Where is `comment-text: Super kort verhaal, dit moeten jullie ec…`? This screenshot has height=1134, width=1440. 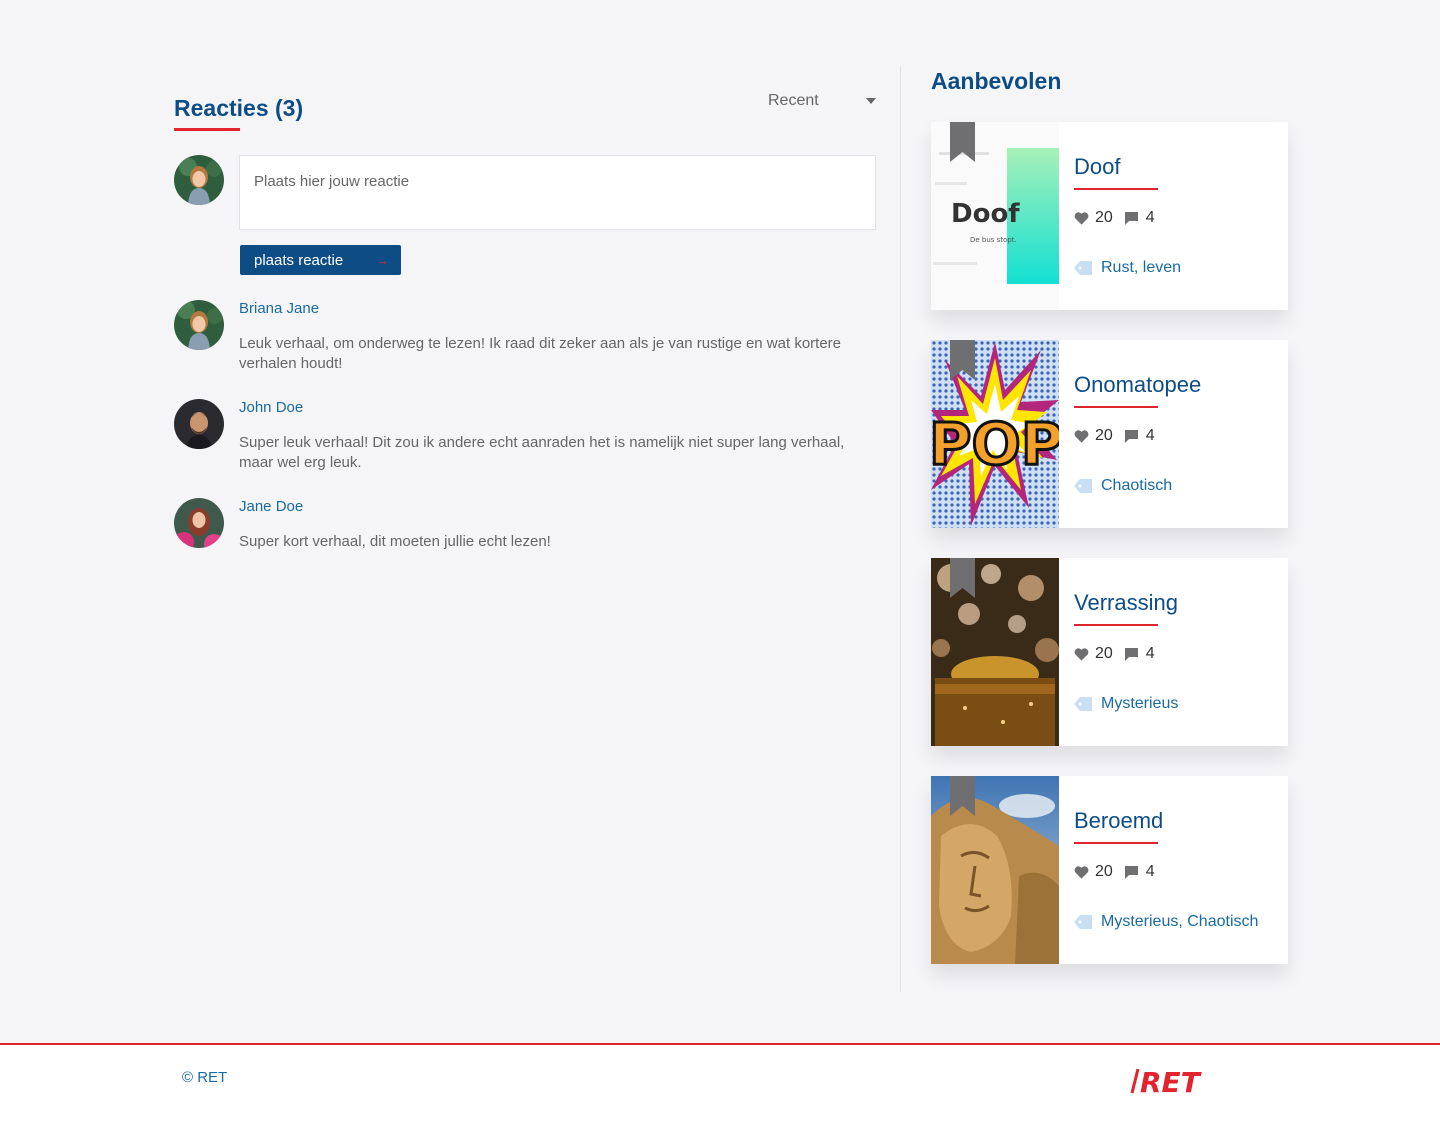
comment-text: Super kort verhaal, dit moeten jullie ec… is located at coordinates (395, 541).